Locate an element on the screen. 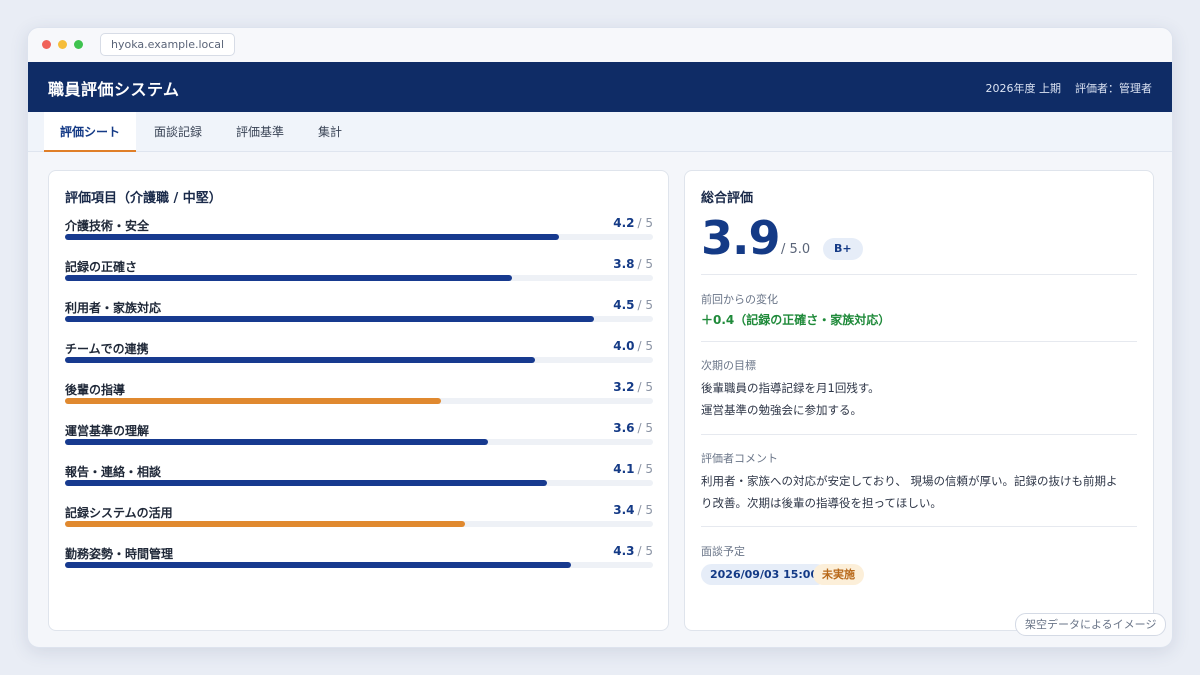 The image size is (1200, 675). item-score: 4.2/ 5 is located at coordinates (633, 223).